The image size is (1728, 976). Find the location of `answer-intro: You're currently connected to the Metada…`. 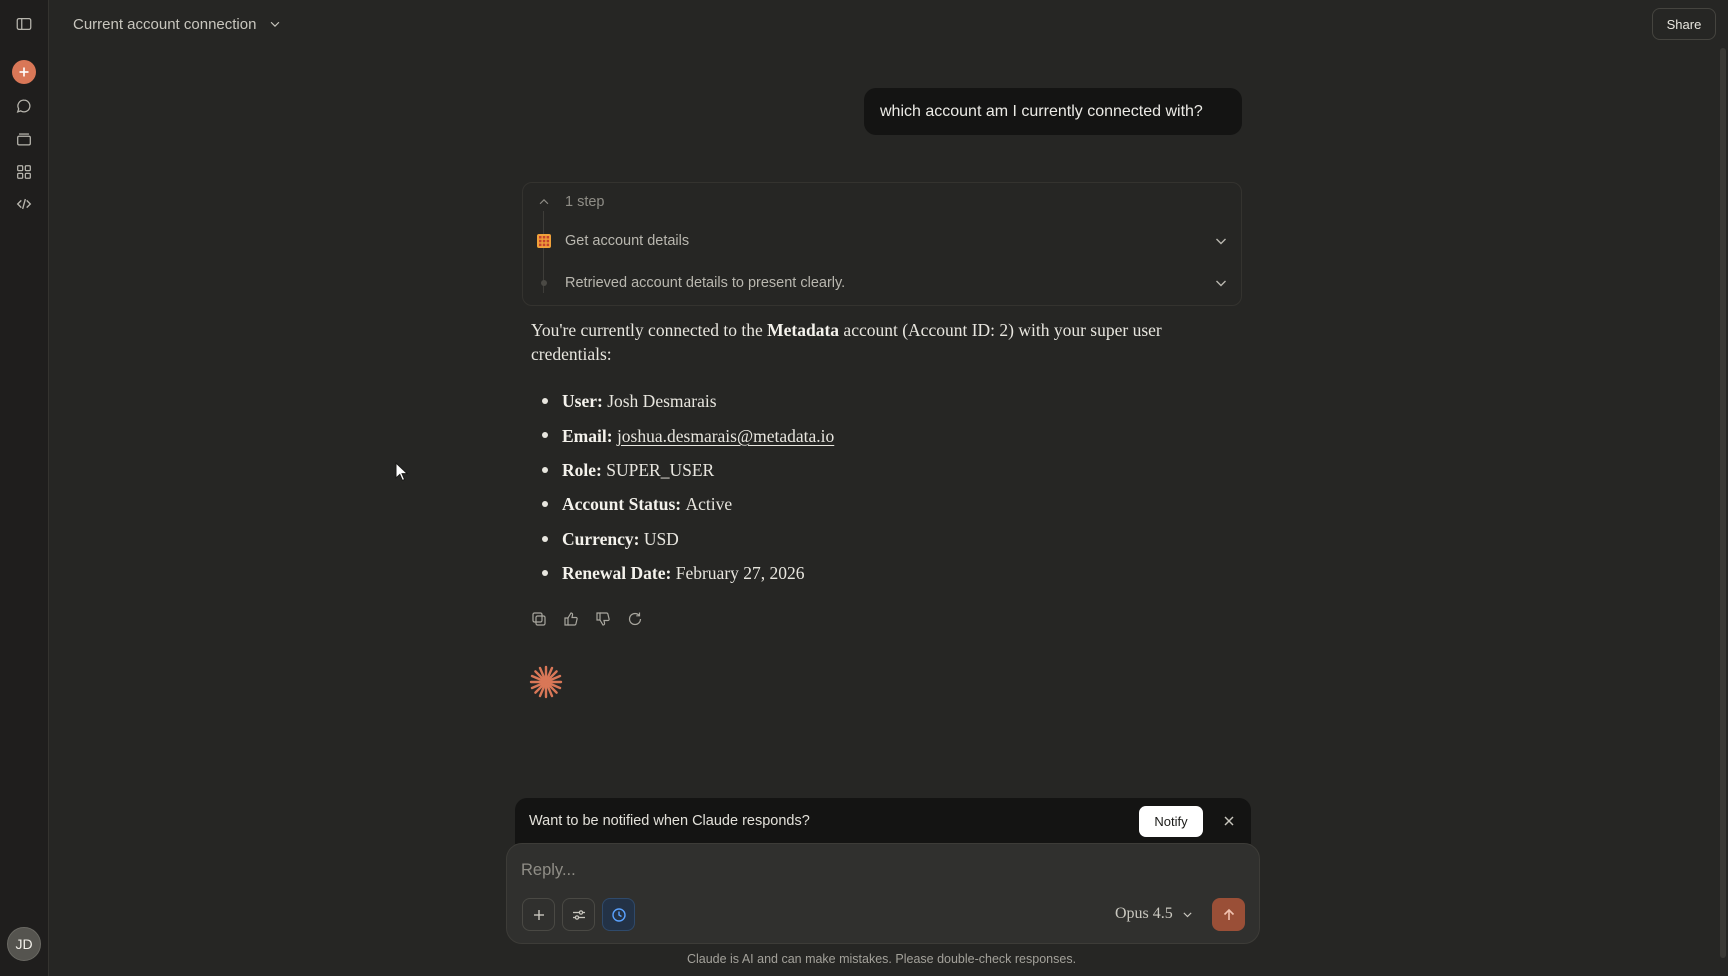

answer-intro: You're currently connected to the Metada… is located at coordinates (846, 342).